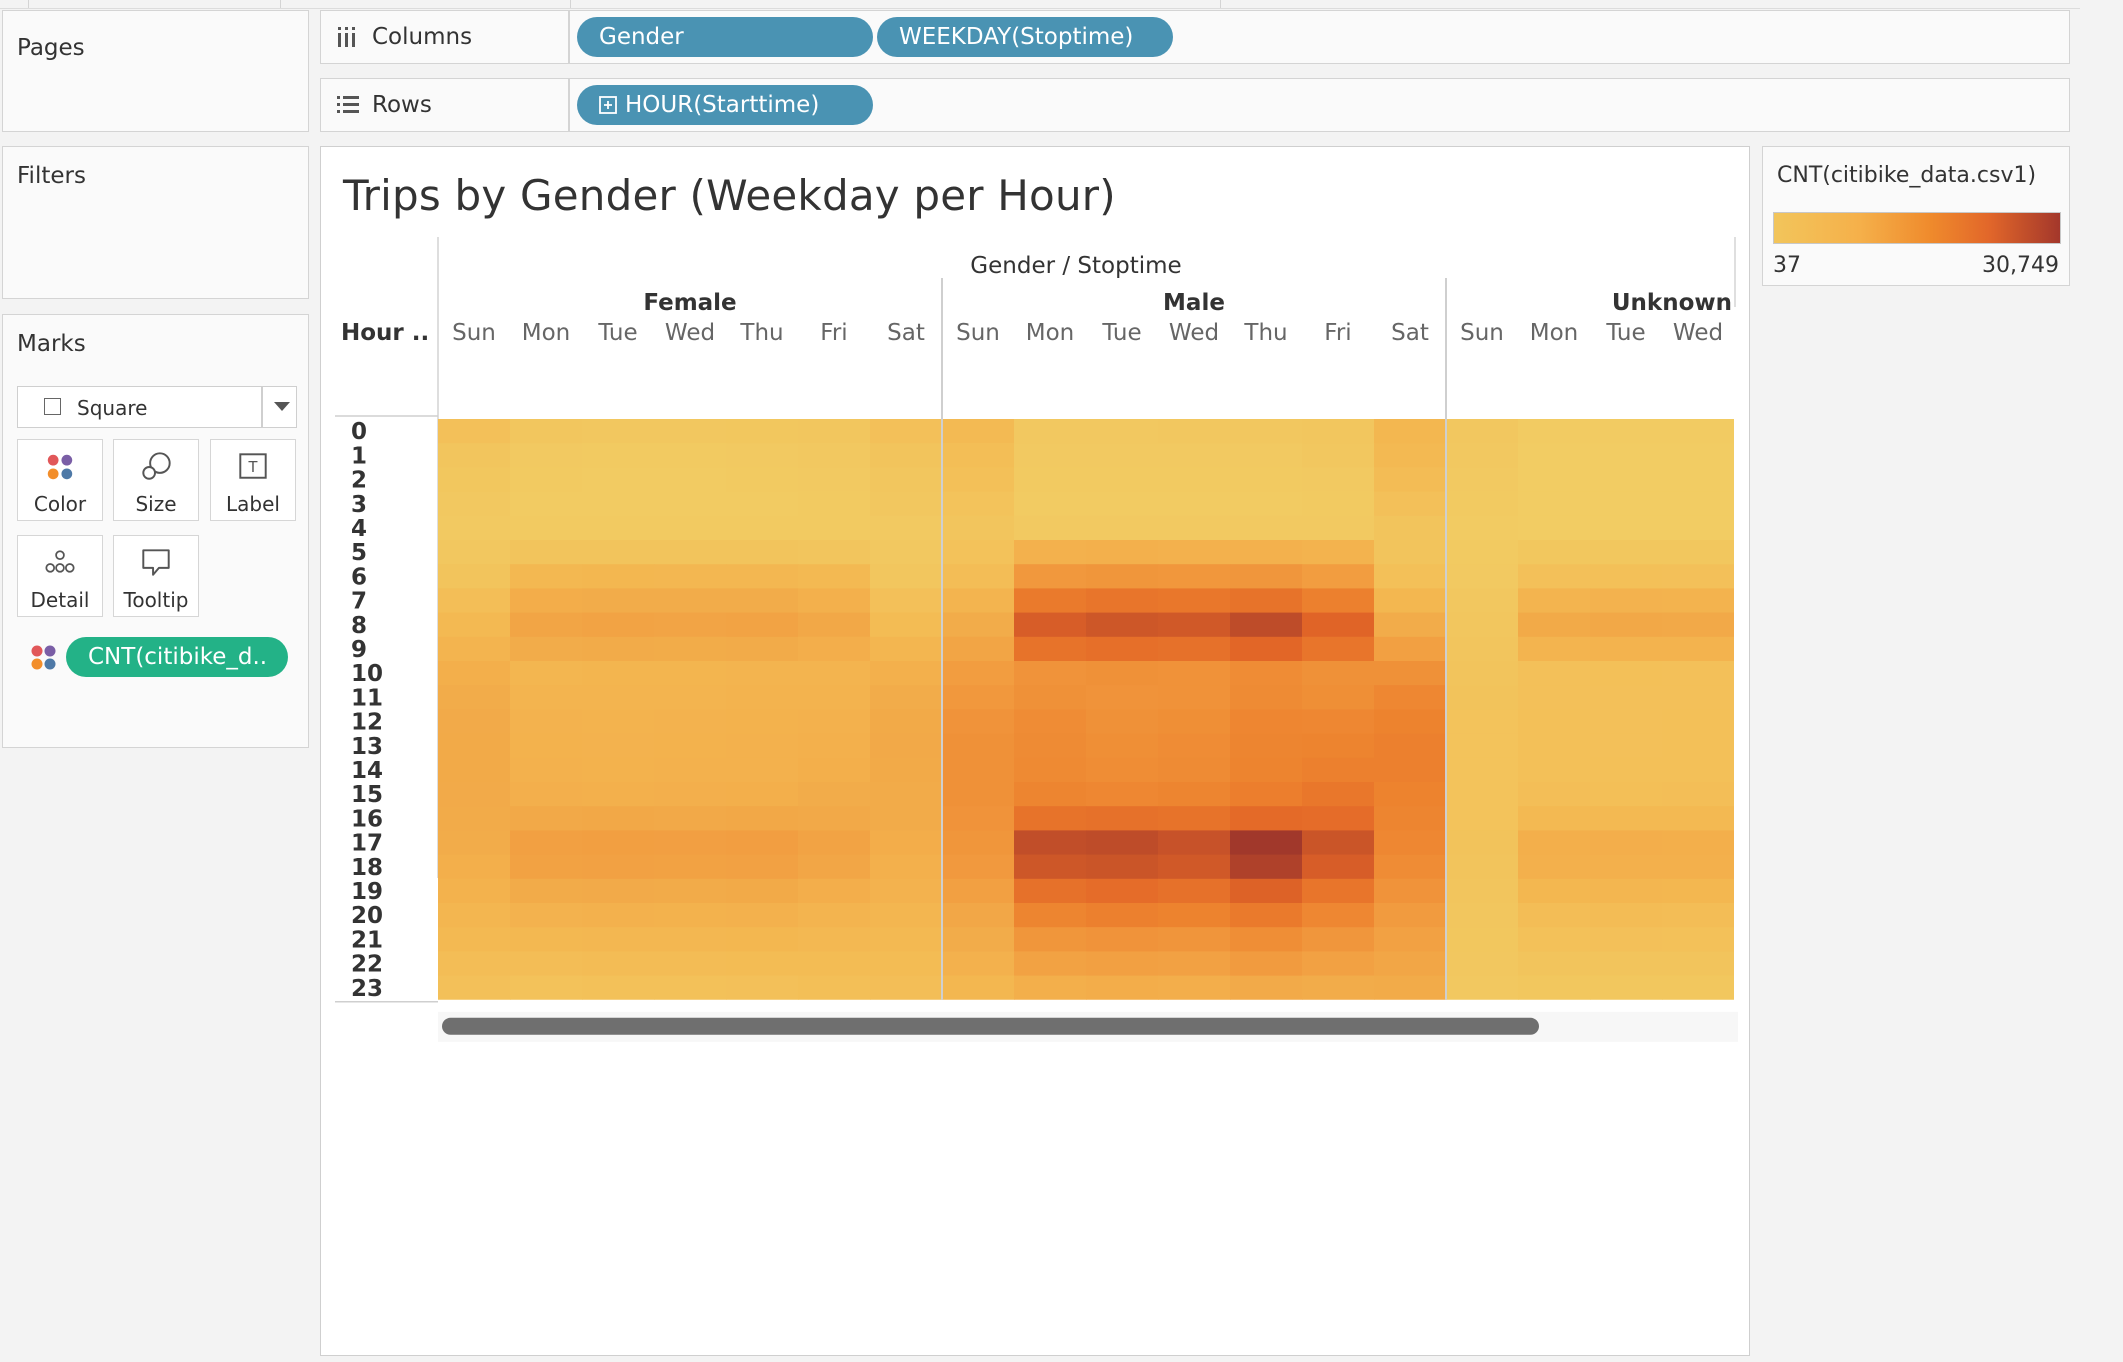 The height and width of the screenshot is (1362, 2123). What do you see at coordinates (1907, 175) in the screenshot?
I see `legend-title: CNT(citibike_data.csv1)` at bounding box center [1907, 175].